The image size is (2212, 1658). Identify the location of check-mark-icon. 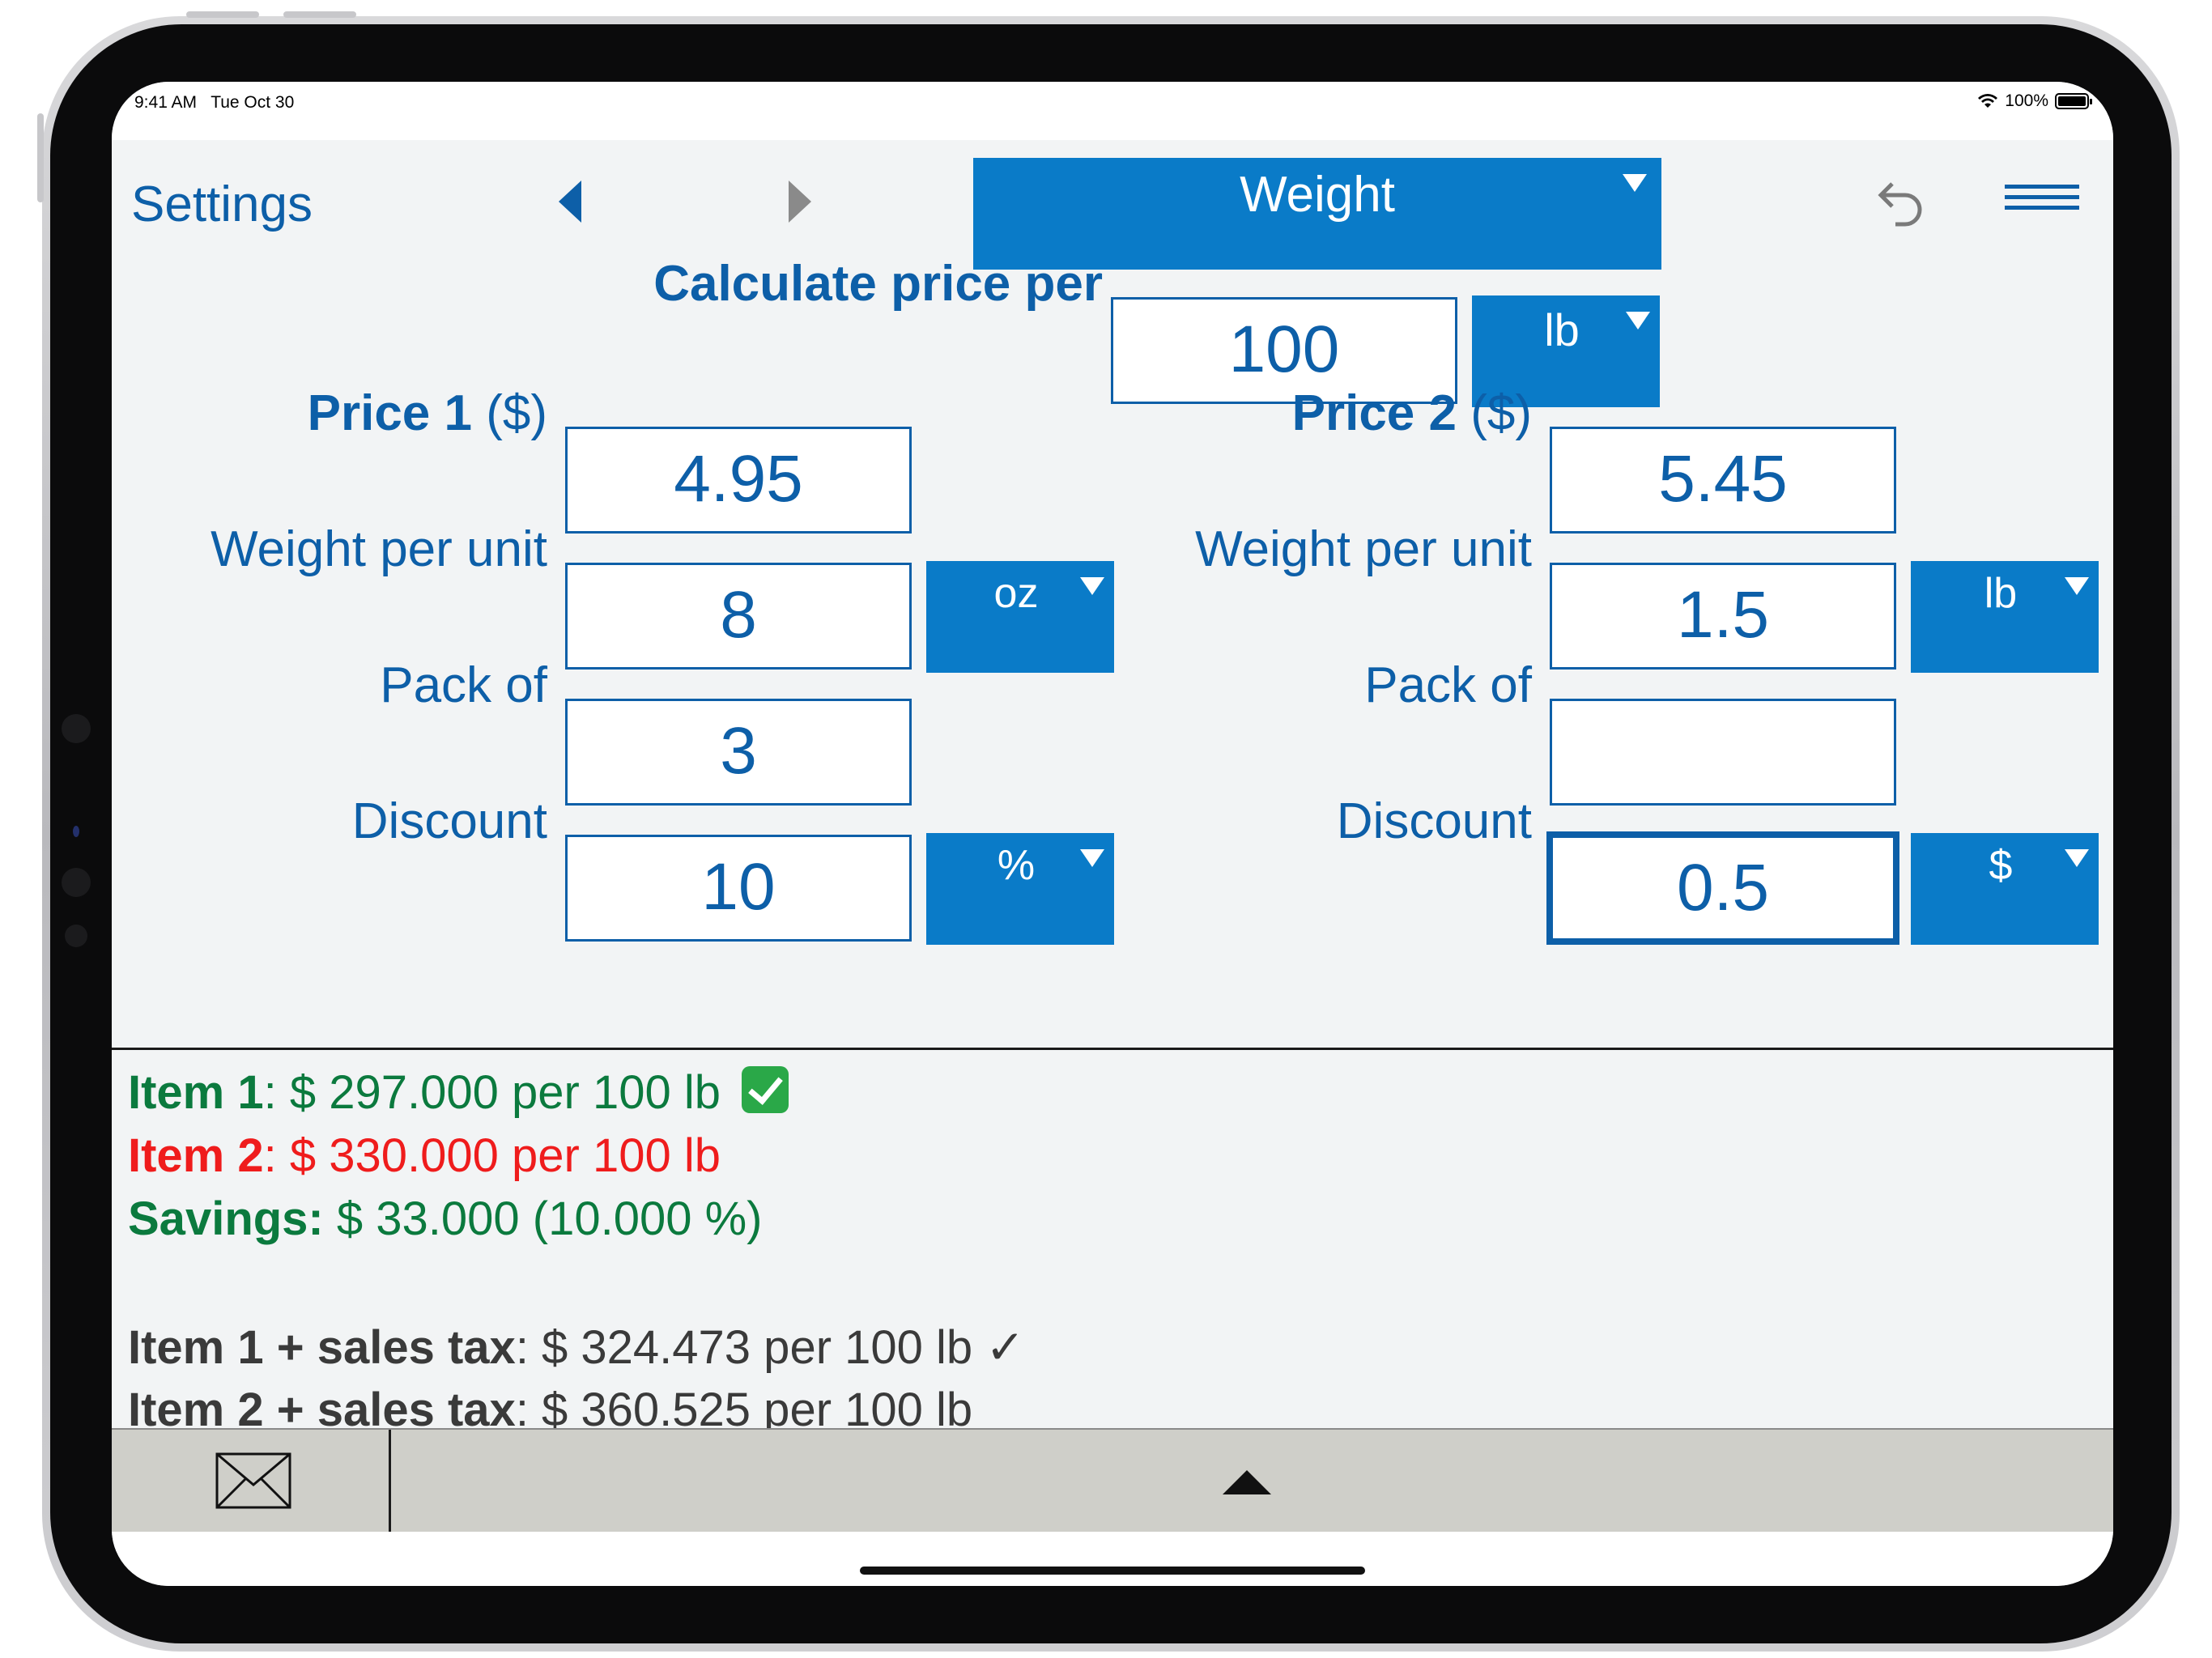
(766, 1089).